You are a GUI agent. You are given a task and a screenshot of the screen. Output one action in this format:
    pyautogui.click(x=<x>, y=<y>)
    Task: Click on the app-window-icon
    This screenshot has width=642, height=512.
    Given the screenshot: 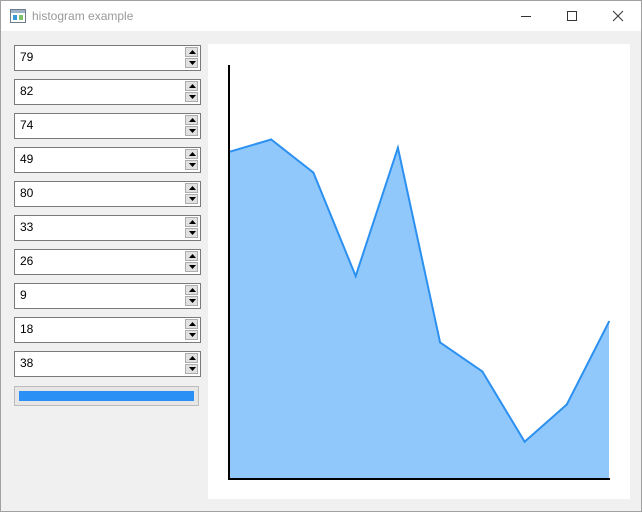 What is the action you would take?
    pyautogui.click(x=18, y=16)
    